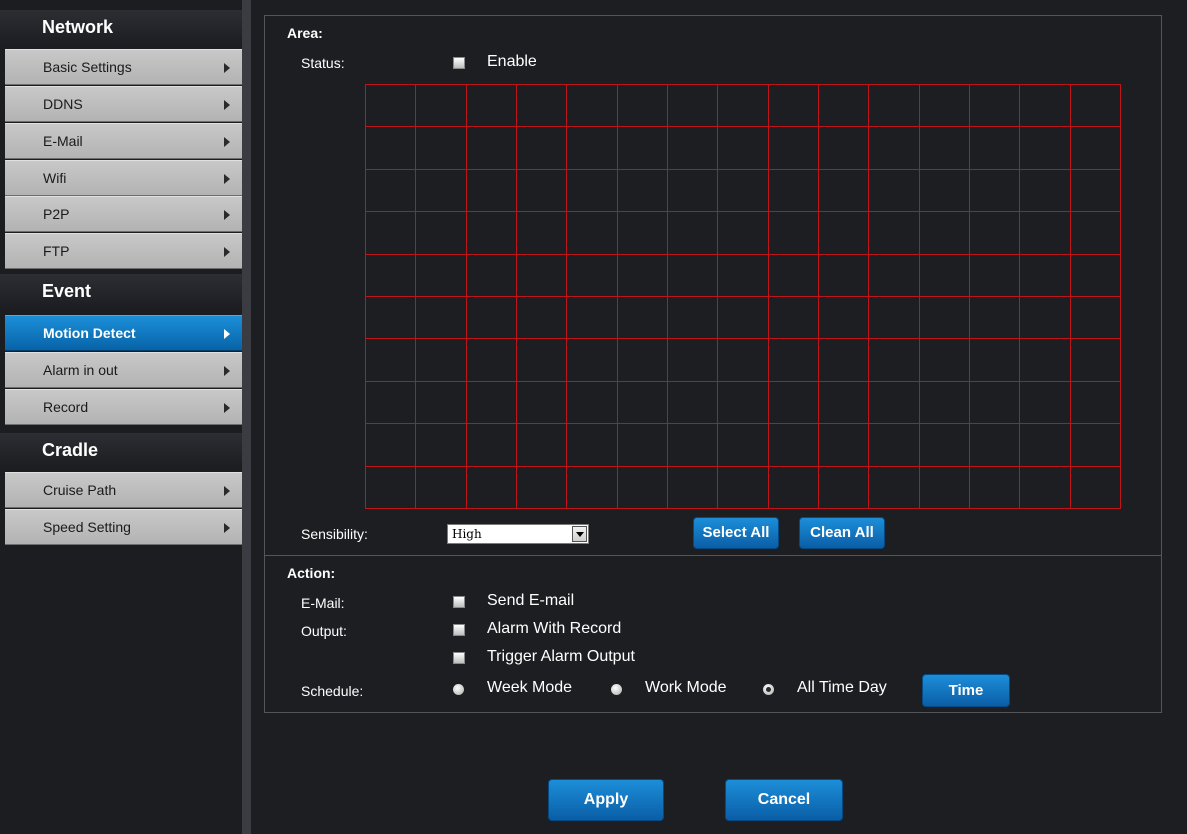 This screenshot has height=834, width=1187. Describe the element at coordinates (123, 251) in the screenshot. I see `sidebar-item-ftp: FTP` at that location.